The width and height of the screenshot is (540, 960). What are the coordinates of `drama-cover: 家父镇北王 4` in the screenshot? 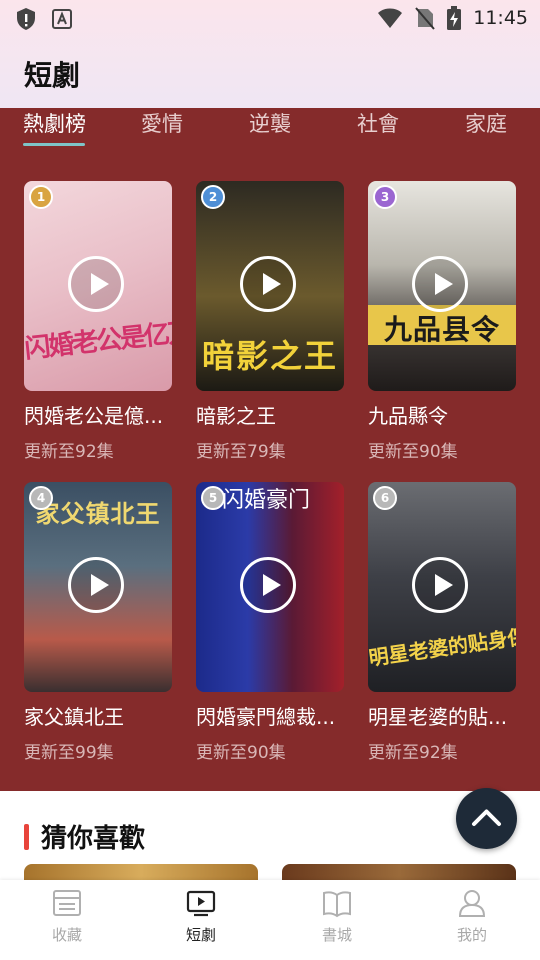 It's located at (98, 587).